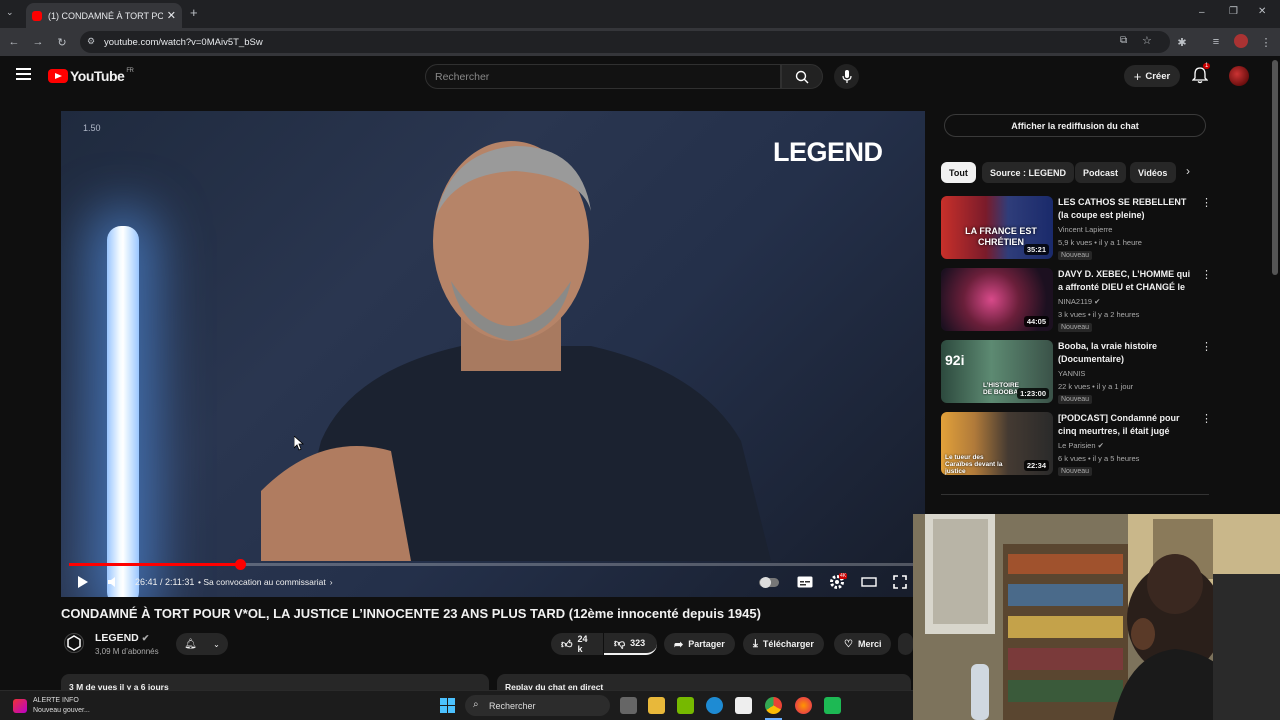  I want to click on search-button, so click(802, 76).